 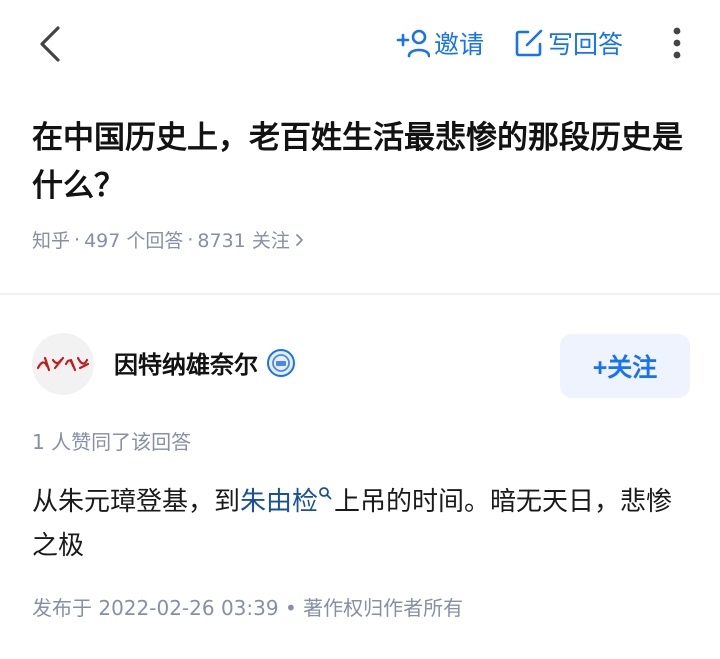 I want to click on meta-followers: 8731 关注, so click(x=243, y=241).